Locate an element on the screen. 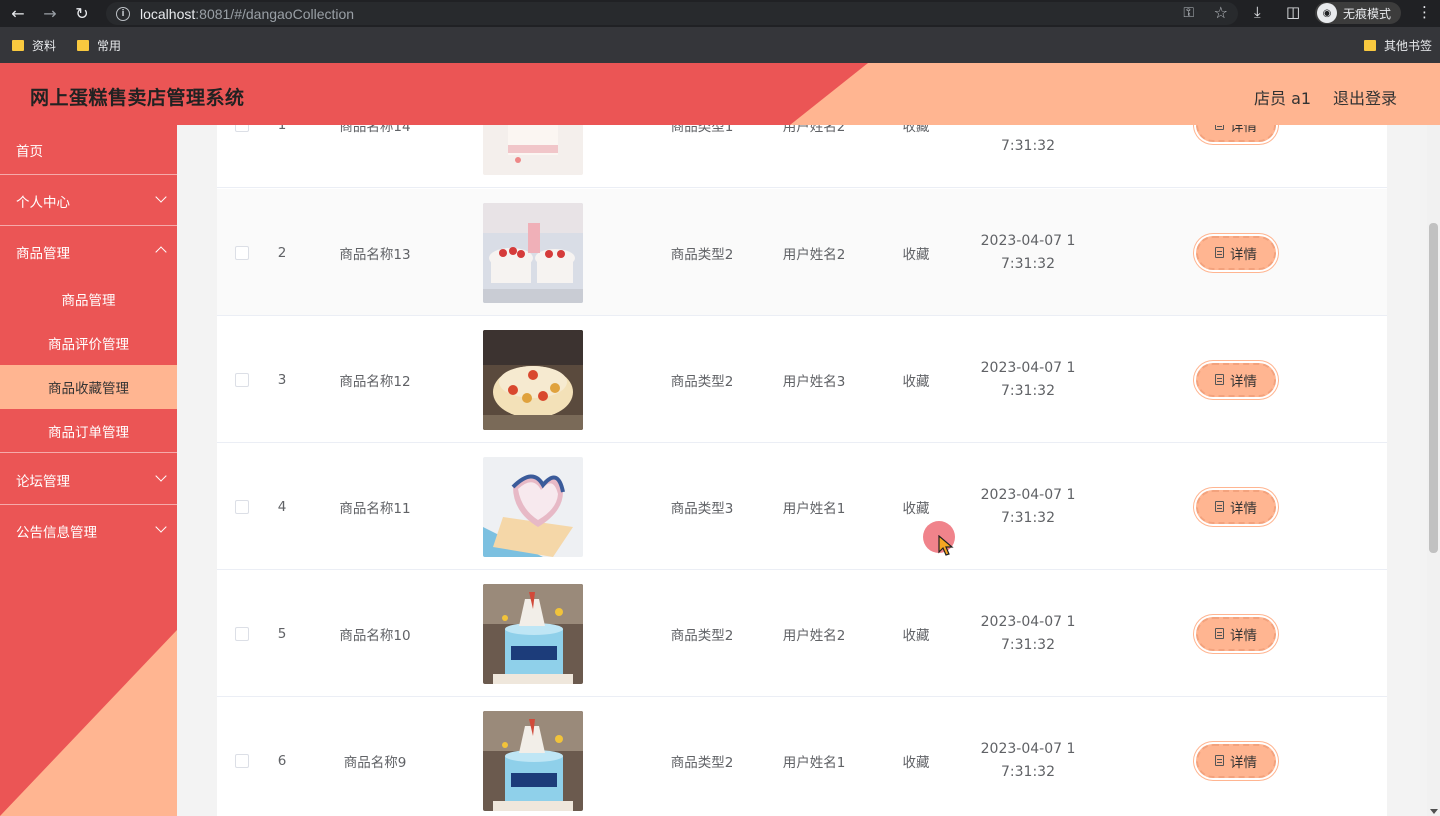 The image size is (1440, 816). app-header: 网上蛋糕售卖店管理系统 店员 a1 退出登录 is located at coordinates (720, 94).